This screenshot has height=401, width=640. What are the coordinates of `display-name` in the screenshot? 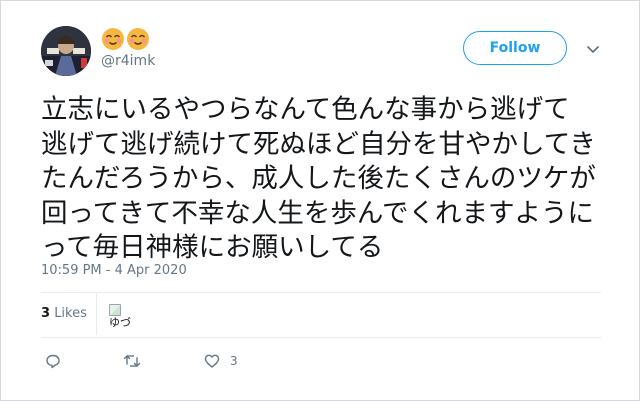 It's located at (125, 39).